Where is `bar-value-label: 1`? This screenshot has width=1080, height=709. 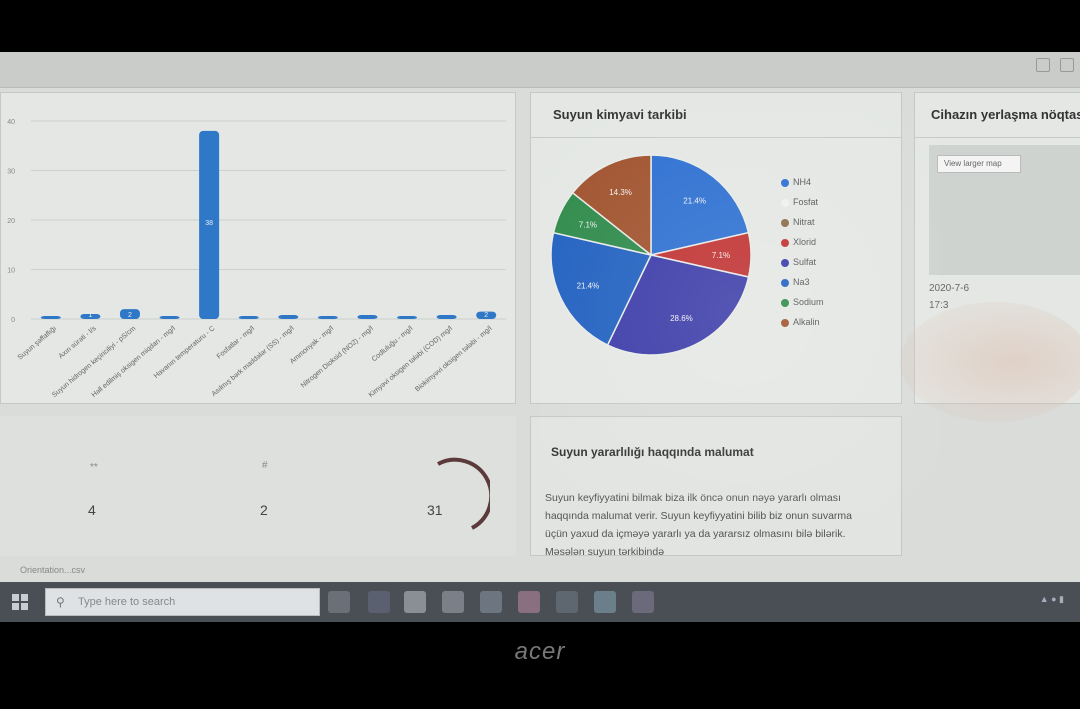
bar-value-label: 1 is located at coordinates (90, 315).